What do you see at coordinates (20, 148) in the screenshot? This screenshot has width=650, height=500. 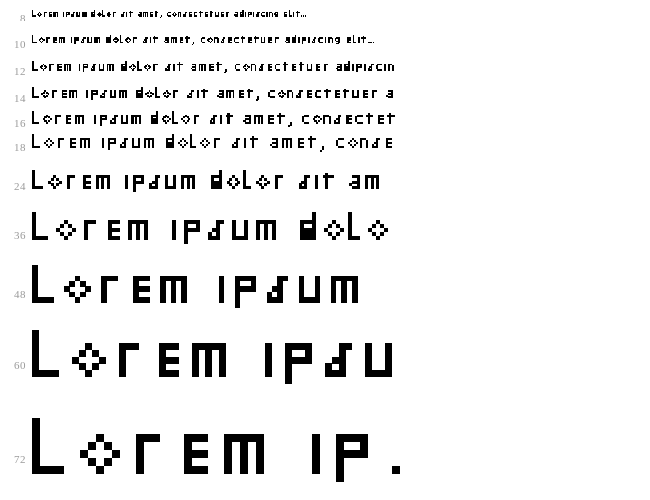 I see `size-label: 18` at bounding box center [20, 148].